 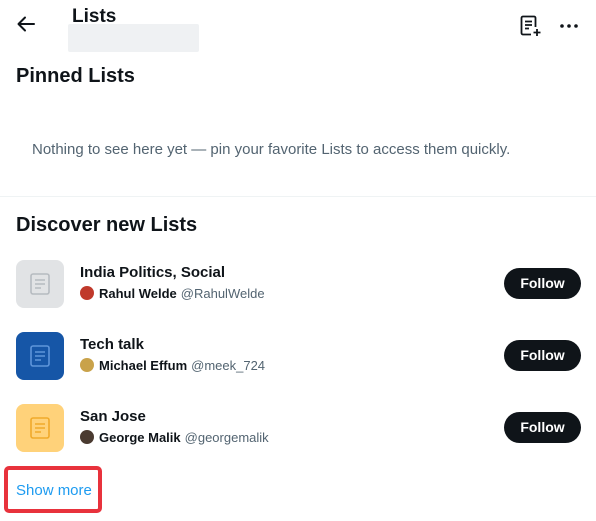 I want to click on list-item: San Jose George Malik @georgemalik Follow, so click(x=298, y=438).